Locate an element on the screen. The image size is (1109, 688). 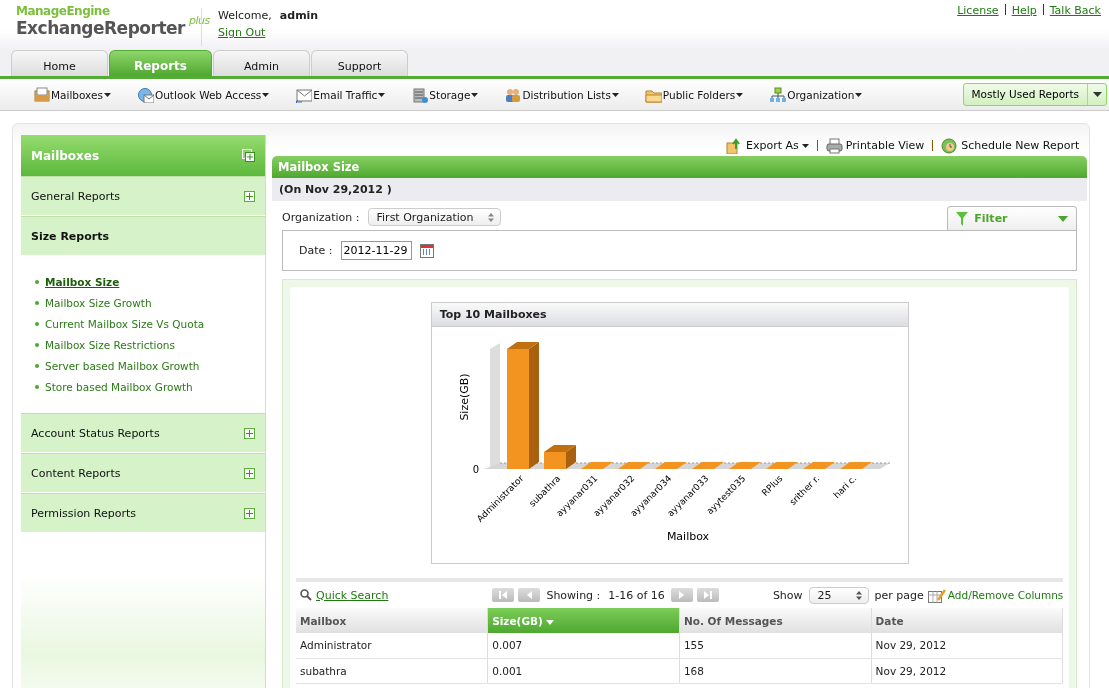
axis-title: Size(GB) is located at coordinates (464, 397).